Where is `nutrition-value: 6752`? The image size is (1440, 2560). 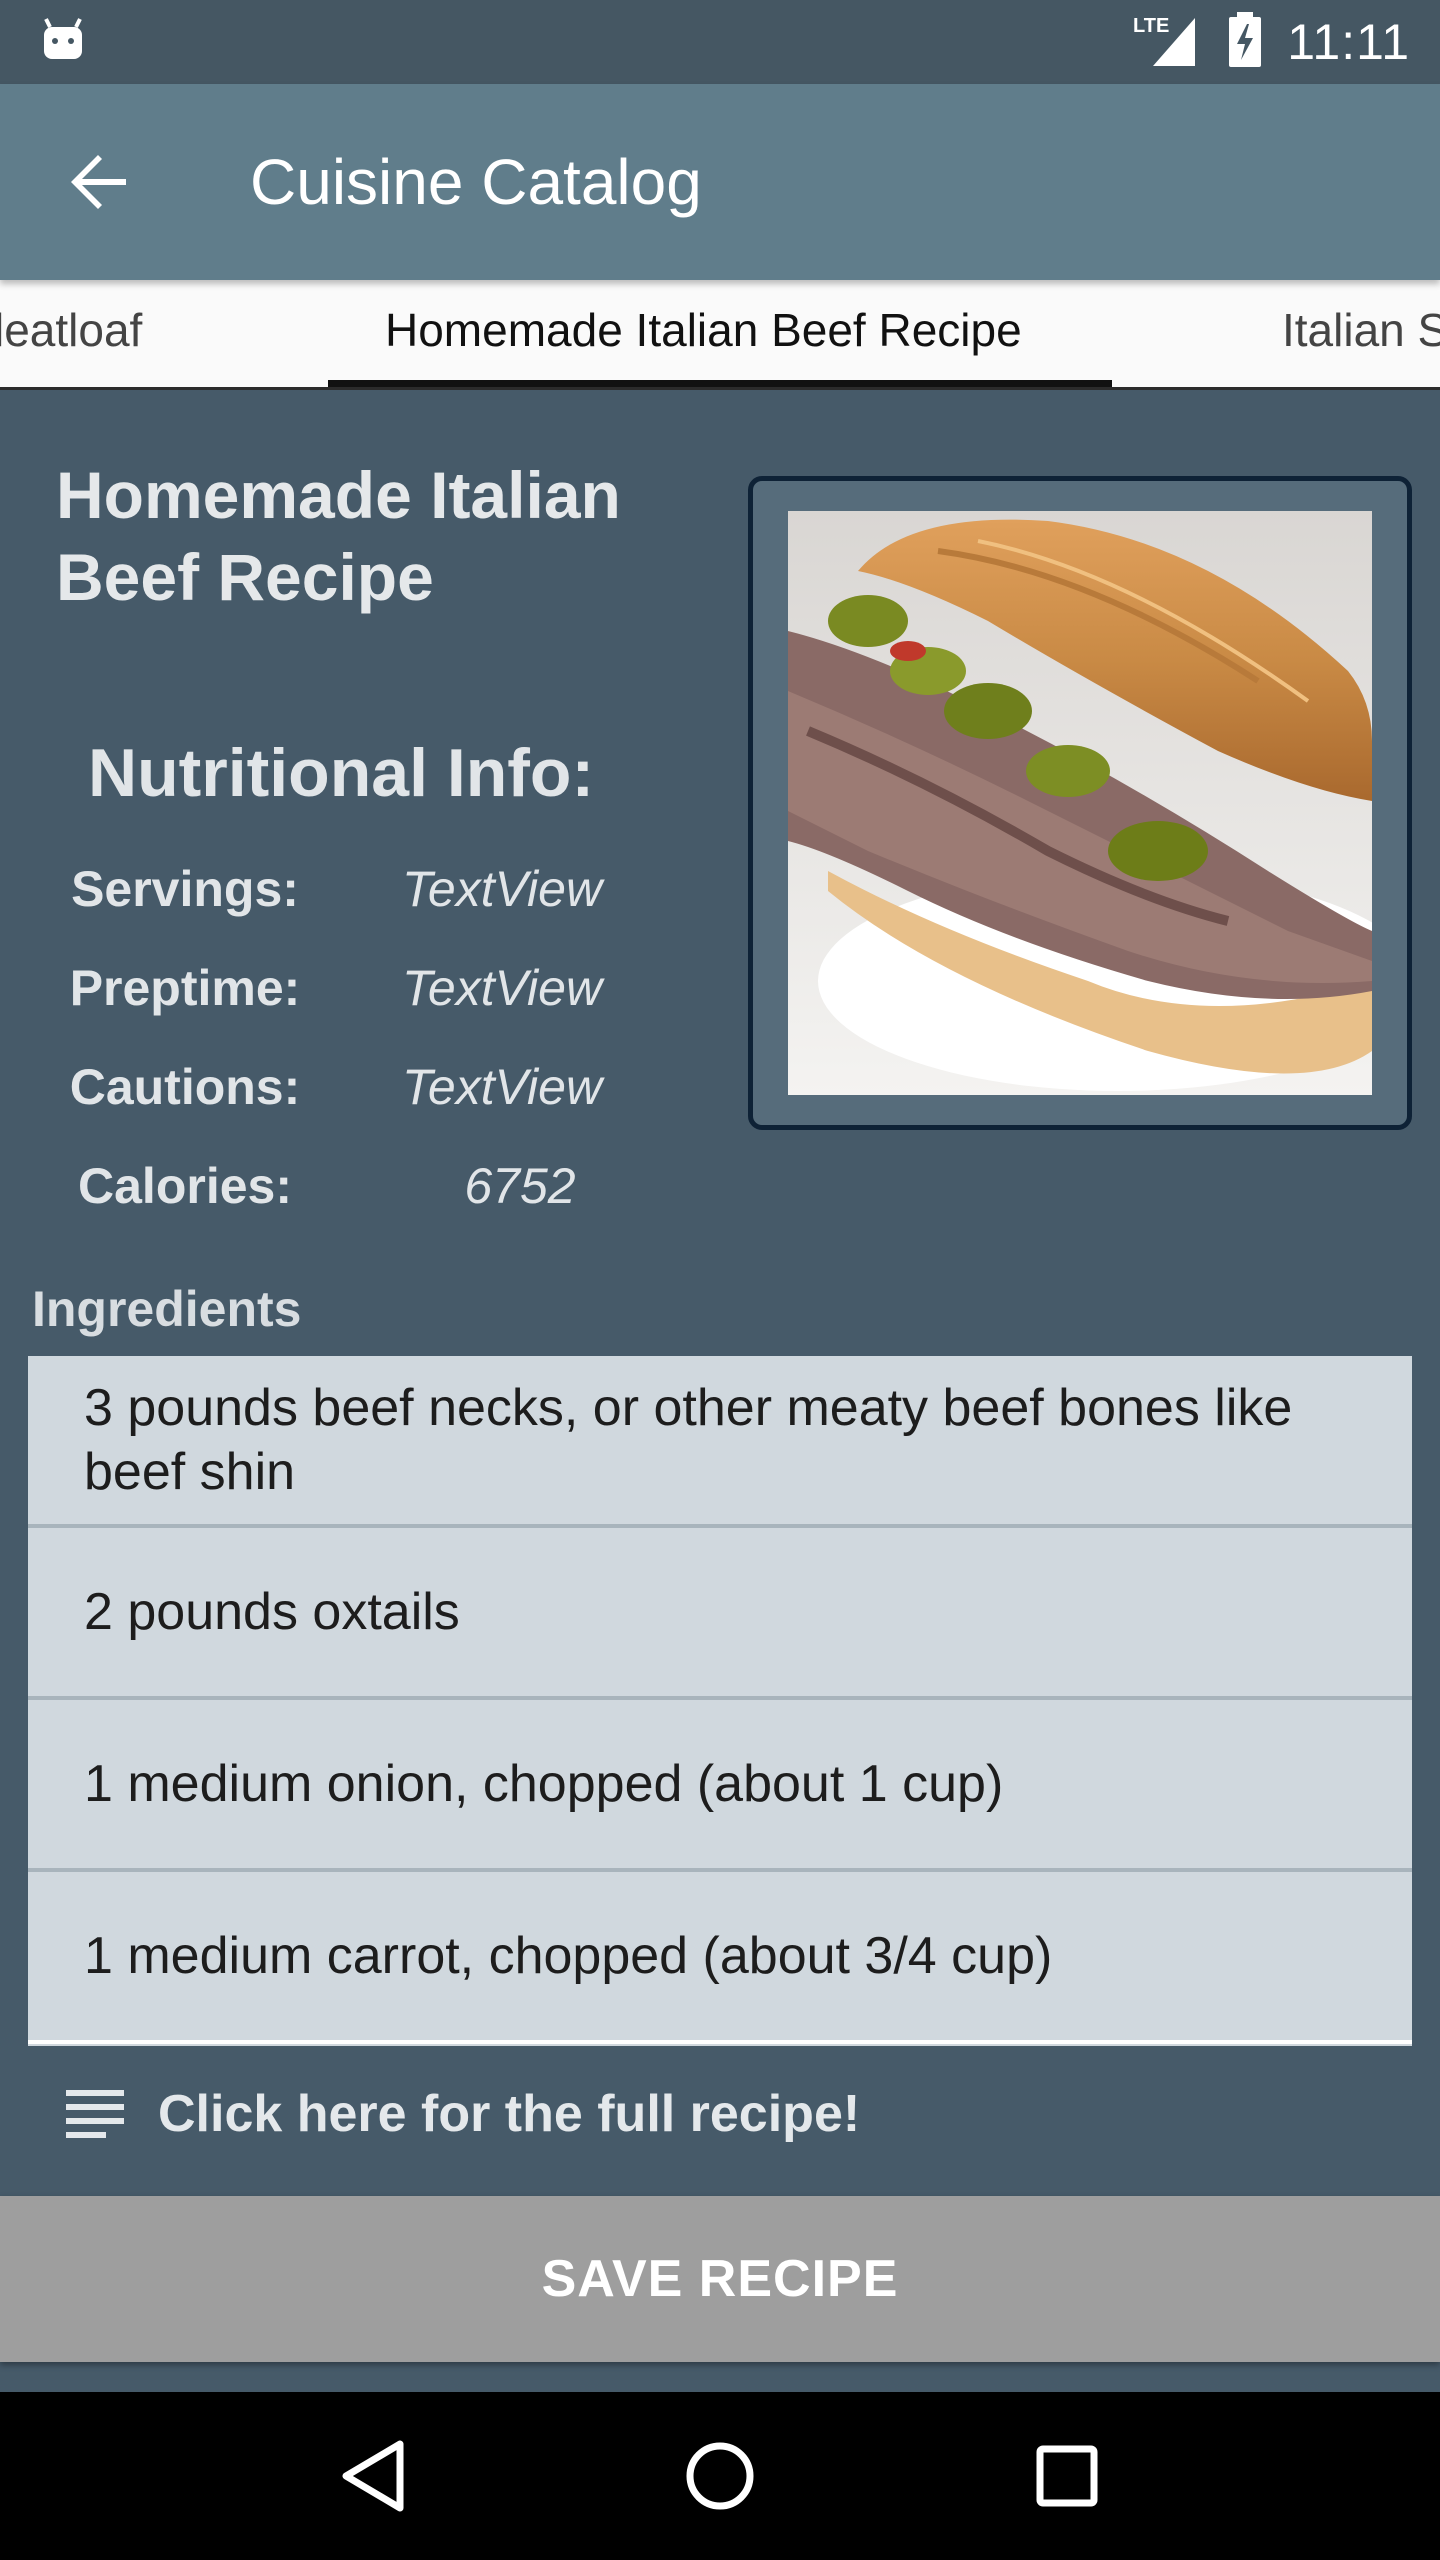
nutrition-value: 6752 is located at coordinates (520, 1186).